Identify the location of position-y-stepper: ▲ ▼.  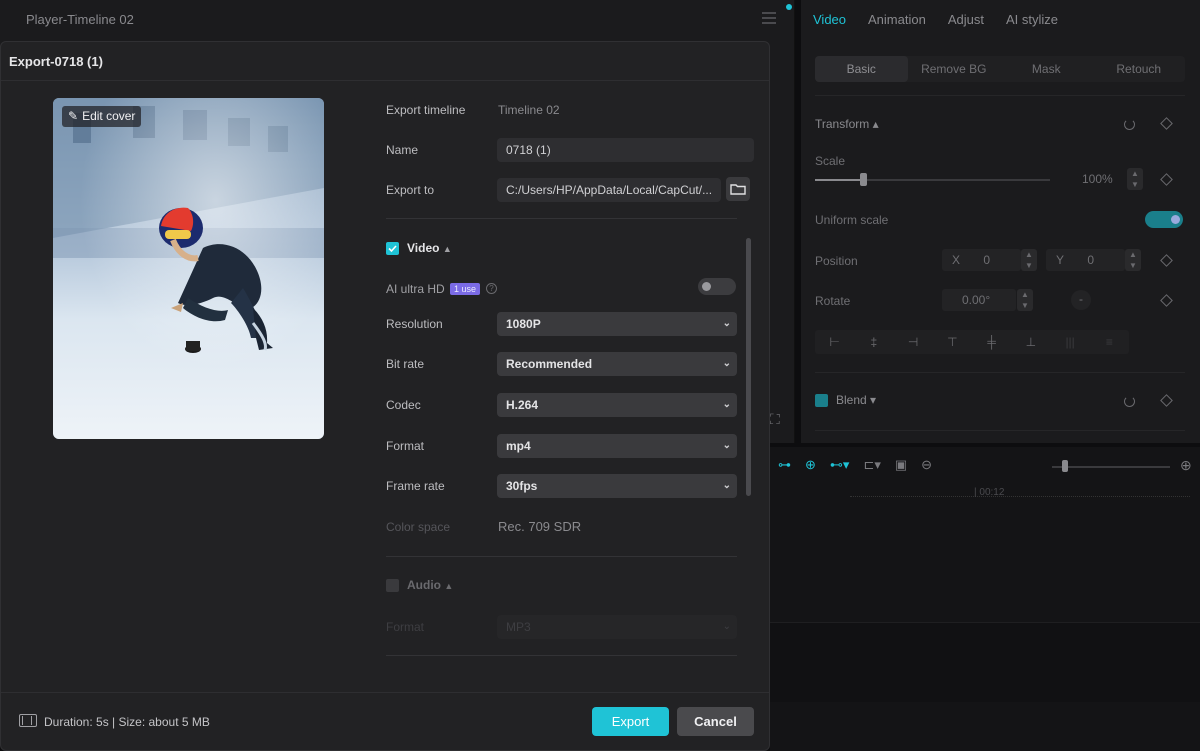
(1133, 260).